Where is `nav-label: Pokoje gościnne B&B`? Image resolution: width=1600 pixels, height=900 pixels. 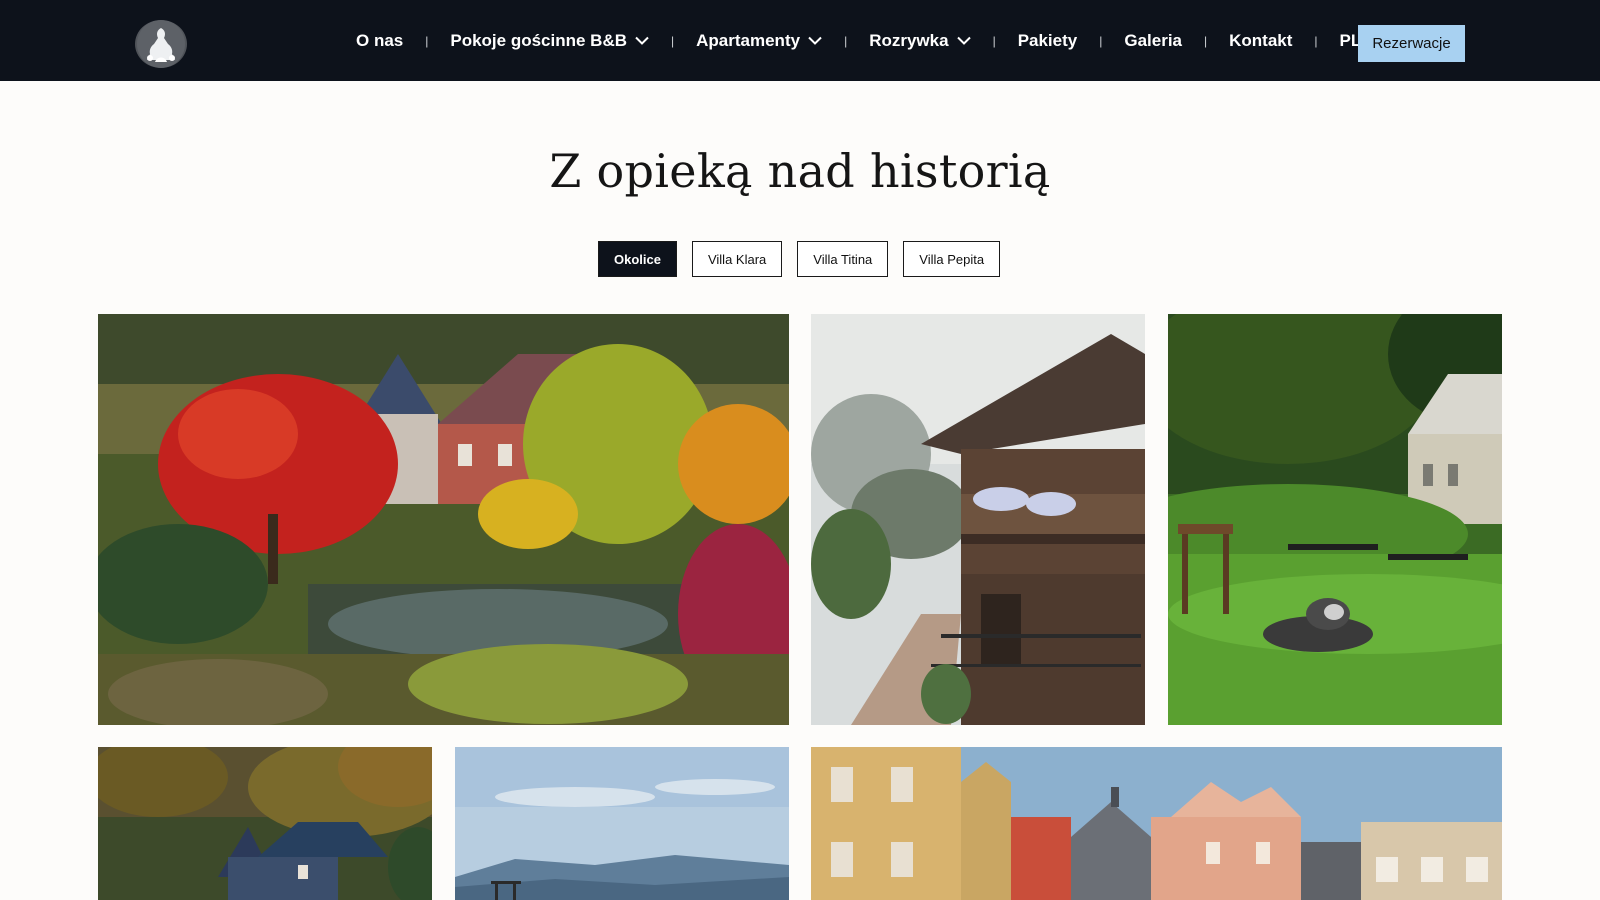 nav-label: Pokoje gościnne B&B is located at coordinates (539, 40).